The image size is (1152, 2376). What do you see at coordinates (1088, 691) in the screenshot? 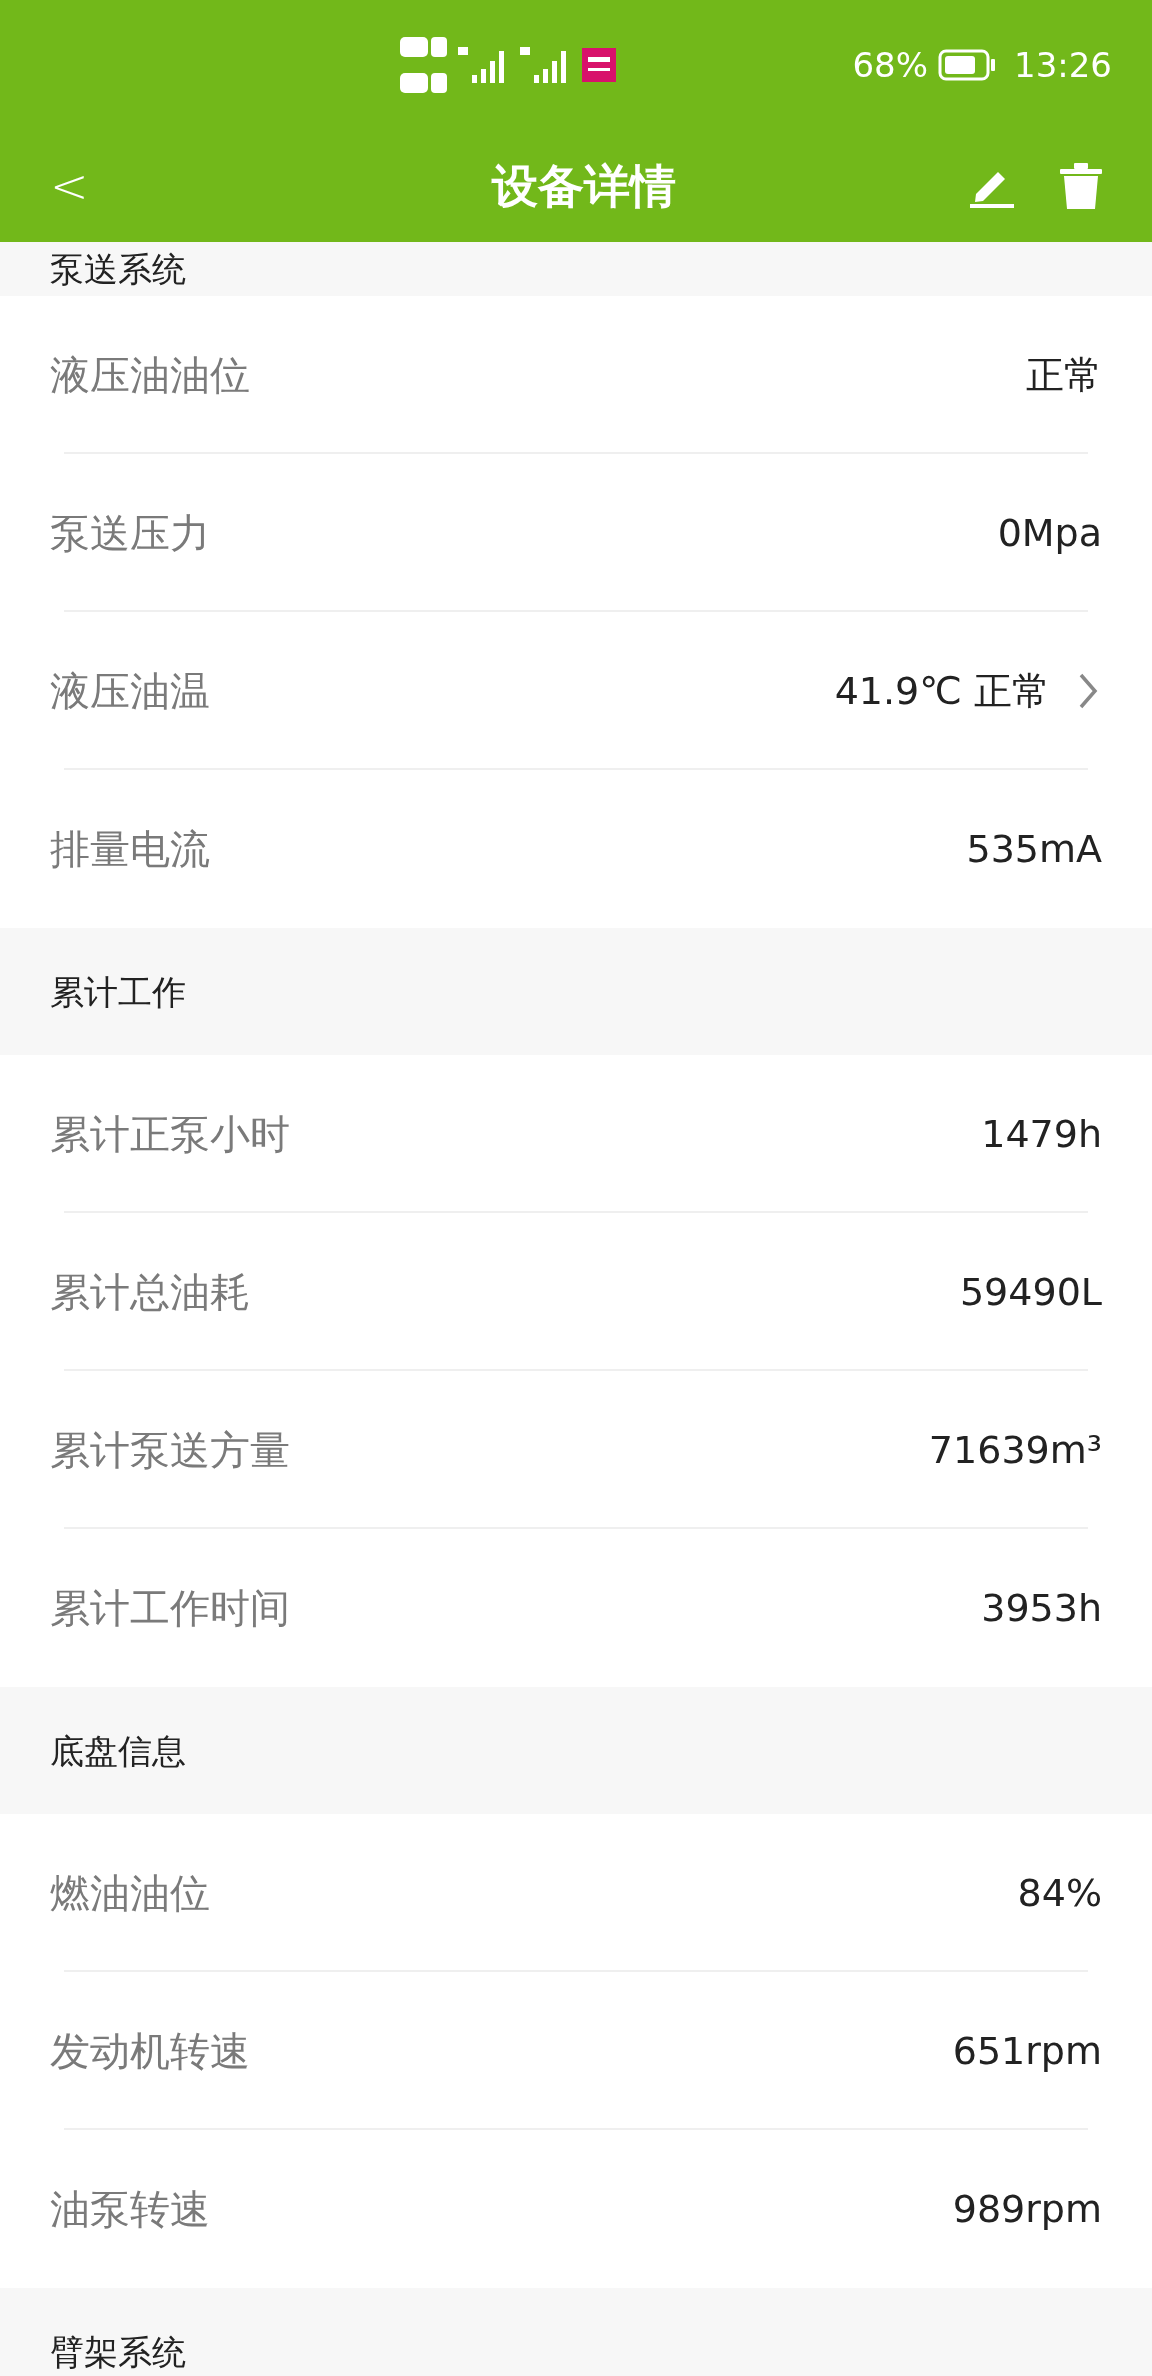
I see `chevron-right-icon` at bounding box center [1088, 691].